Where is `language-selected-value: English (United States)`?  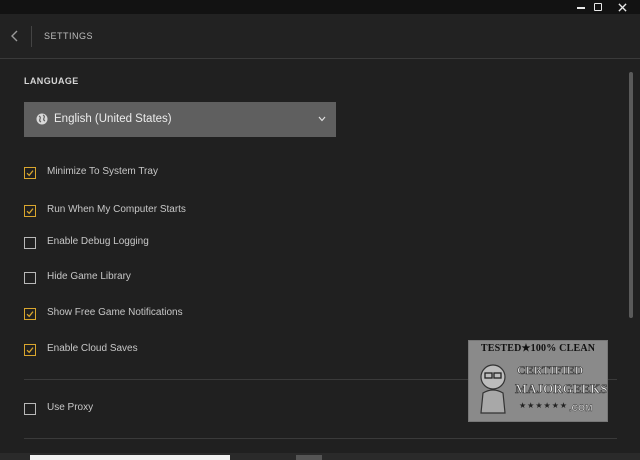 language-selected-value: English (United States) is located at coordinates (113, 119).